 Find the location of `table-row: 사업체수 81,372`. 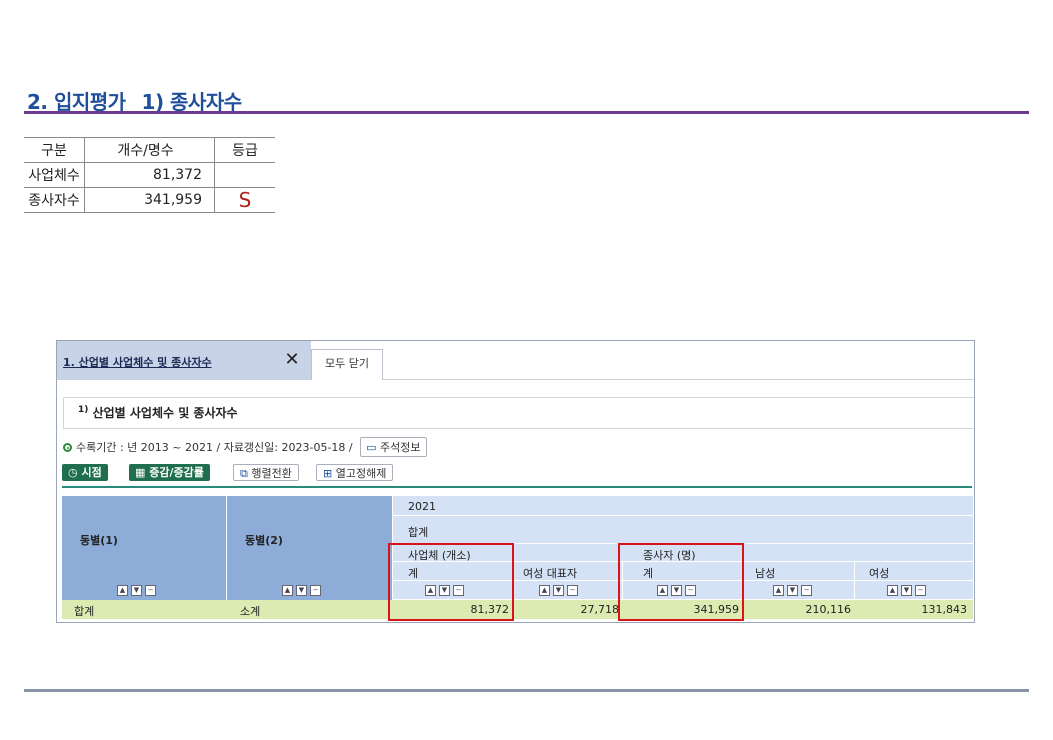

table-row: 사업체수 81,372 is located at coordinates (149, 175).